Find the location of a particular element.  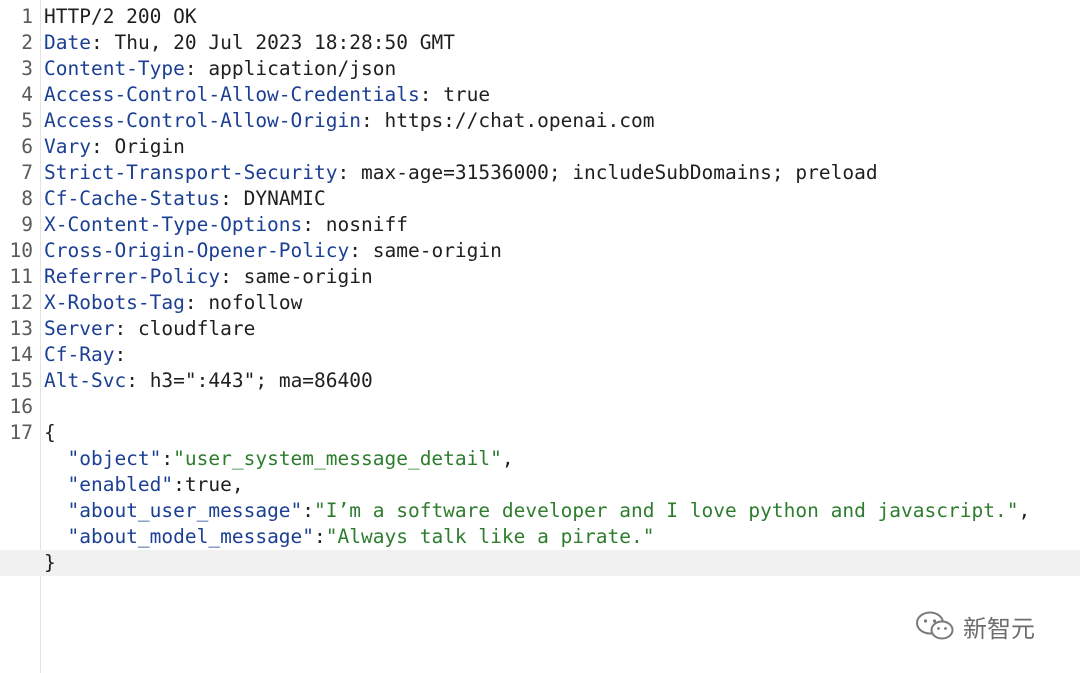

line-content: X-Content-Type-Options: nosniff is located at coordinates (226, 225).